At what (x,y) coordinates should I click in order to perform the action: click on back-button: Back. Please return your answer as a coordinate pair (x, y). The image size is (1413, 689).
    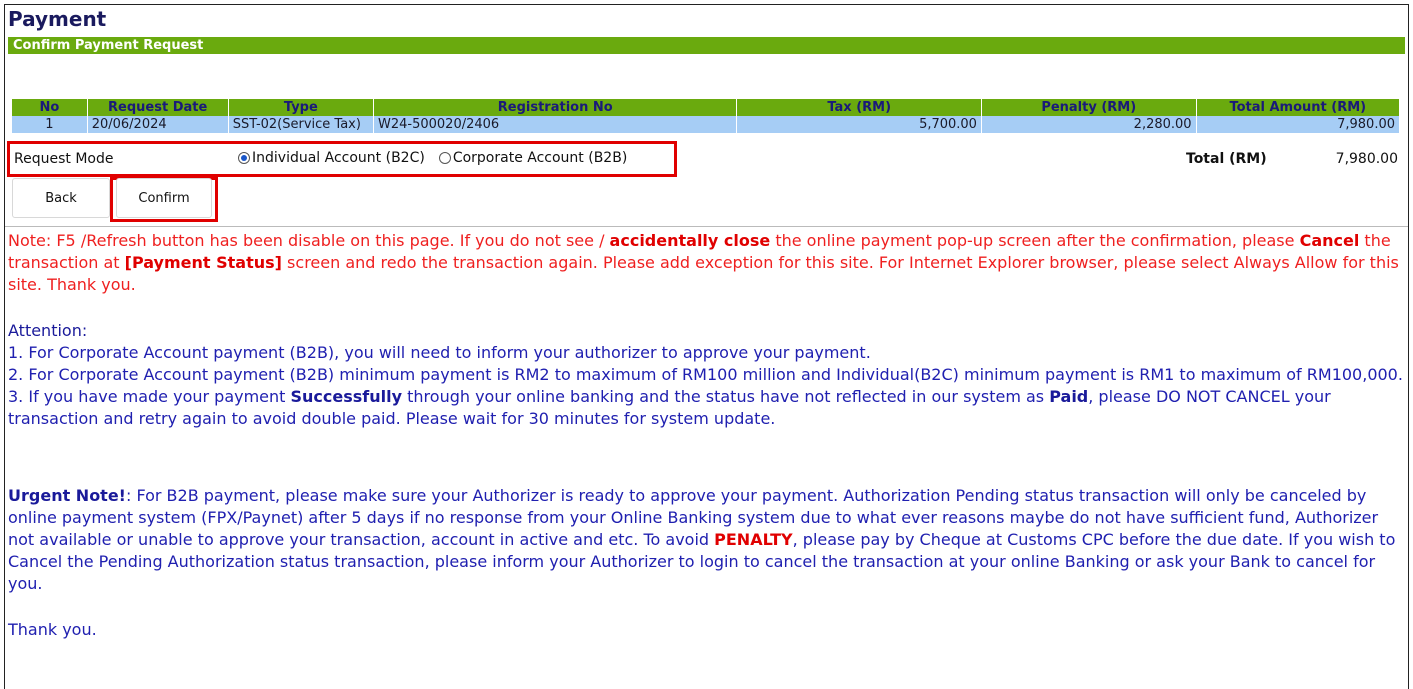
    Looking at the image, I should click on (61, 198).